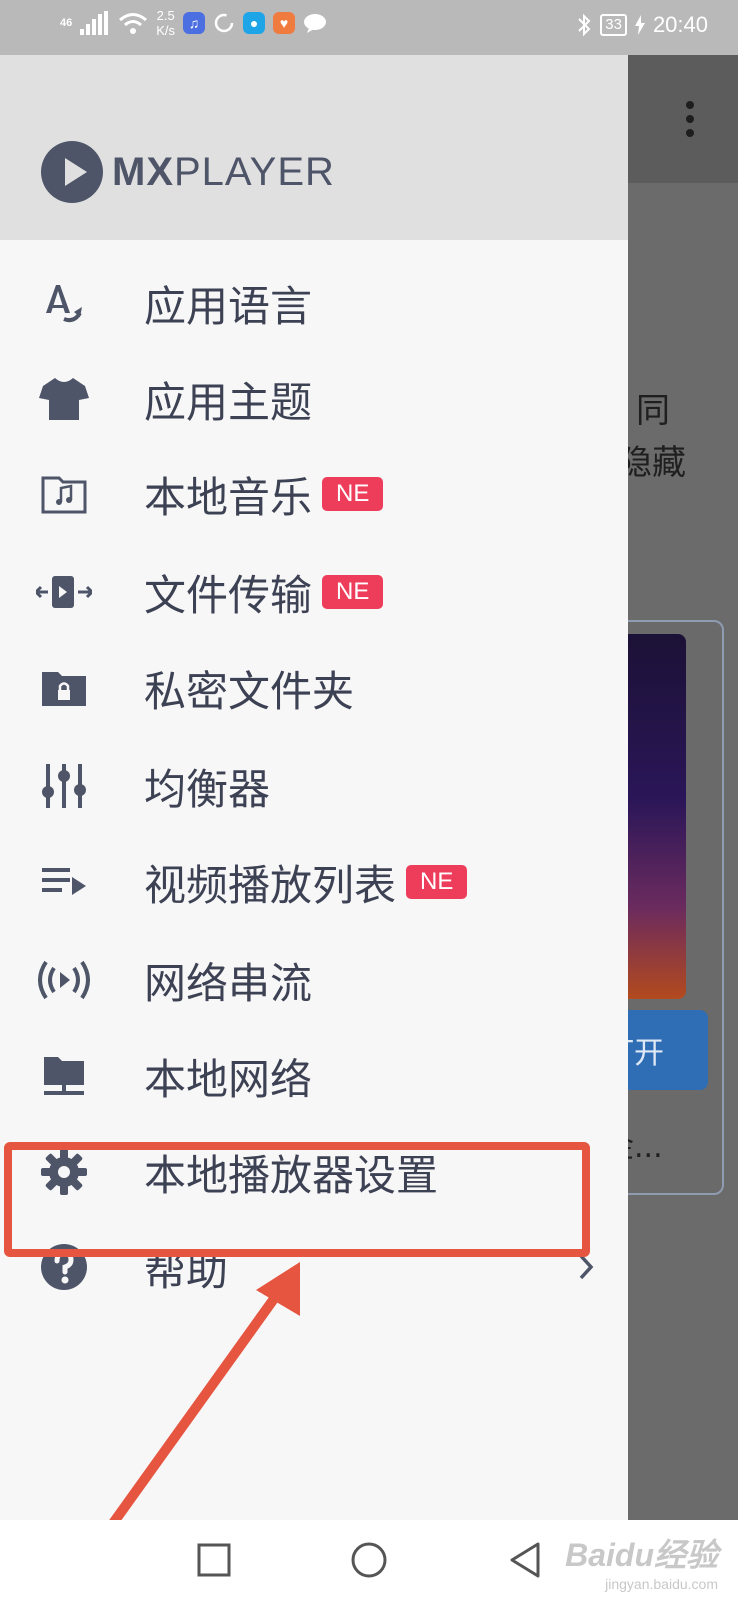 This screenshot has width=738, height=1600. I want to click on label-text: 网络串流, so click(228, 983).